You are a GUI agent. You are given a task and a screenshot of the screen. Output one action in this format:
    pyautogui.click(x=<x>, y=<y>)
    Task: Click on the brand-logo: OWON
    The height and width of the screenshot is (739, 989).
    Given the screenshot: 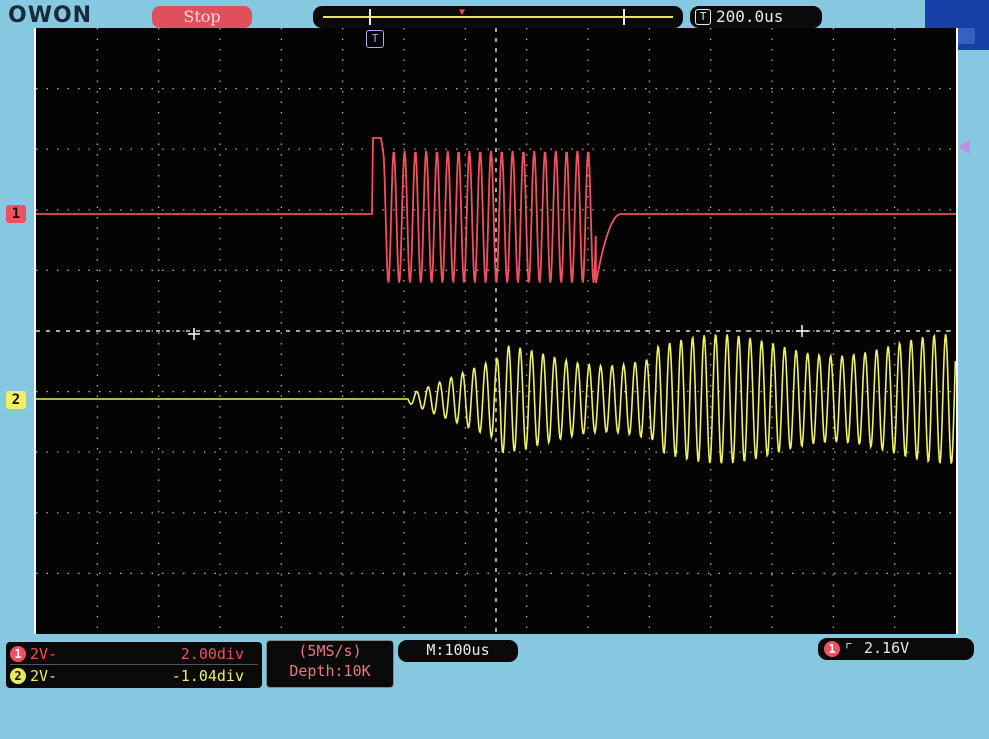 What is the action you would take?
    pyautogui.click(x=50, y=15)
    